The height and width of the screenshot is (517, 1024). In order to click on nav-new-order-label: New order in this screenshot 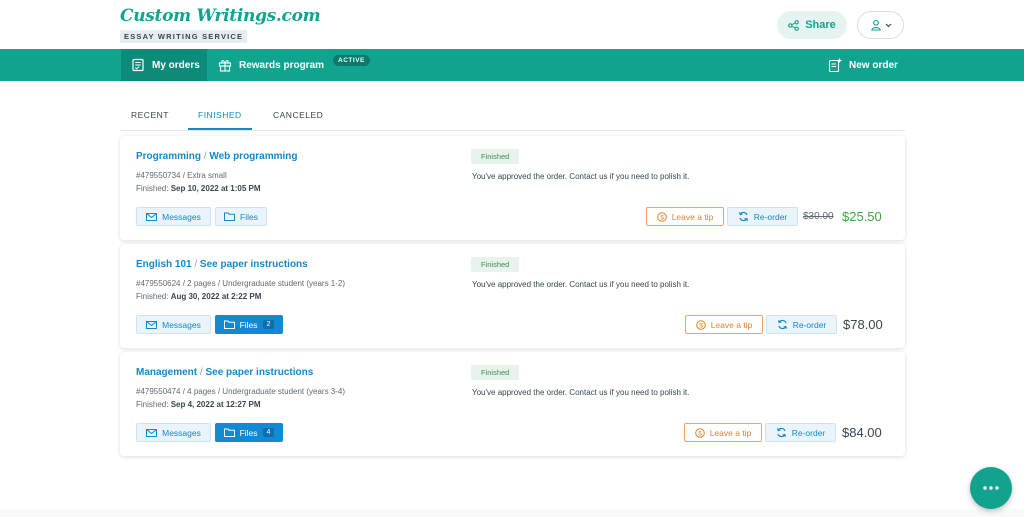, I will do `click(873, 65)`.